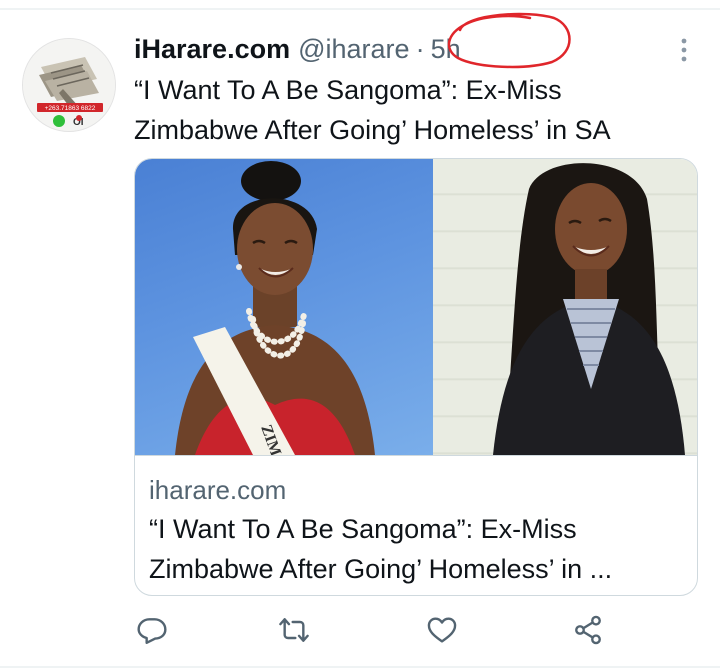 This screenshot has width=720, height=672. Describe the element at coordinates (296, 632) in the screenshot. I see `retweet-icon` at that location.